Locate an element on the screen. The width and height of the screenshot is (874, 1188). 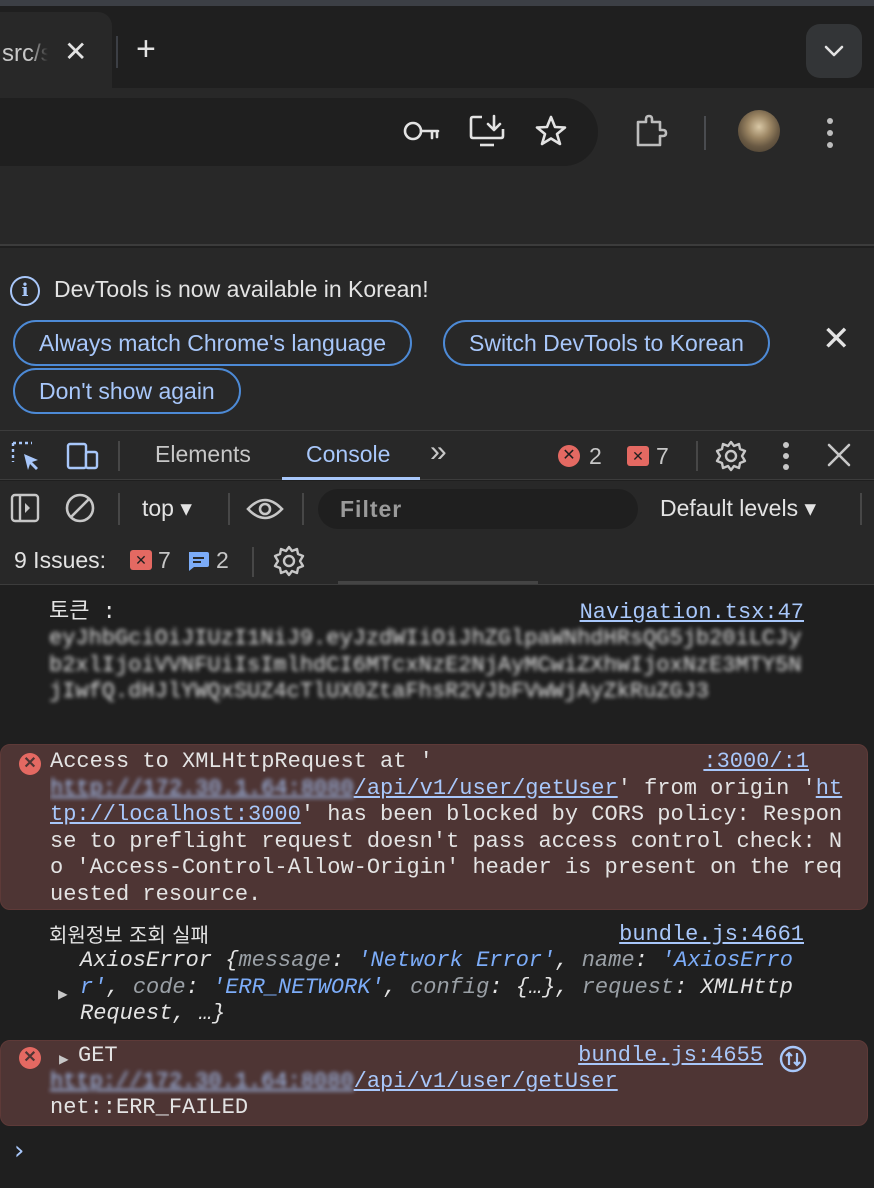
context-select: top ▾ is located at coordinates (167, 508).